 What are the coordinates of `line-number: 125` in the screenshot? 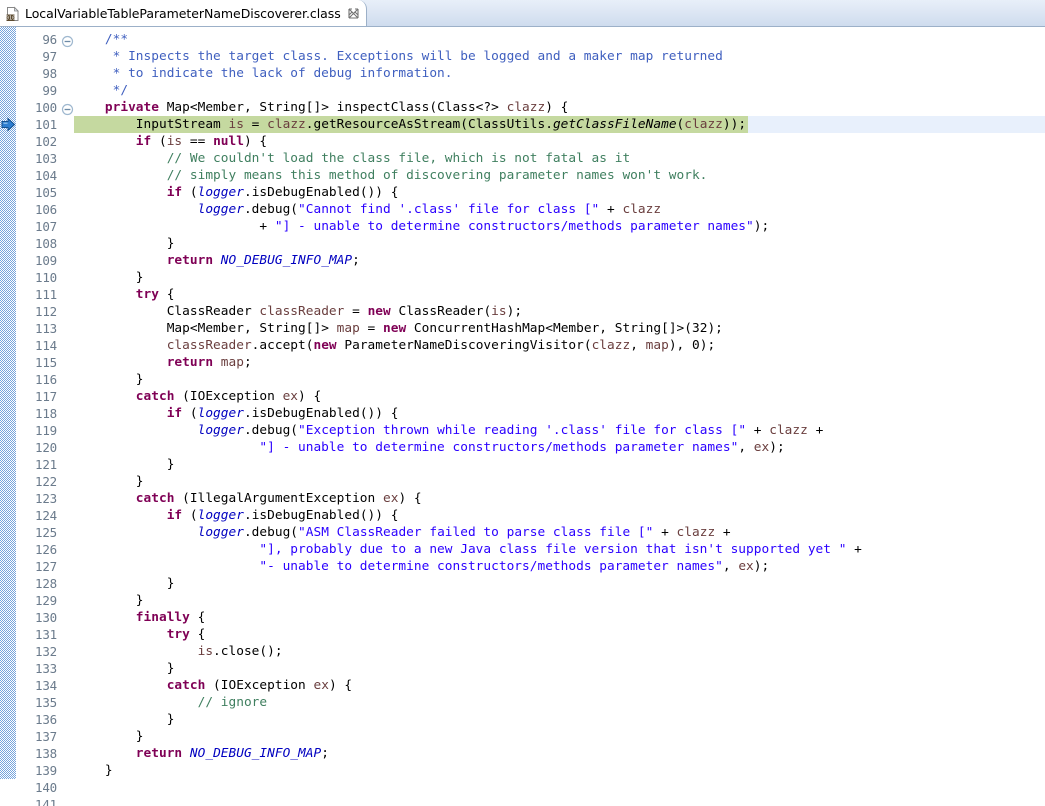 It's located at (46, 532).